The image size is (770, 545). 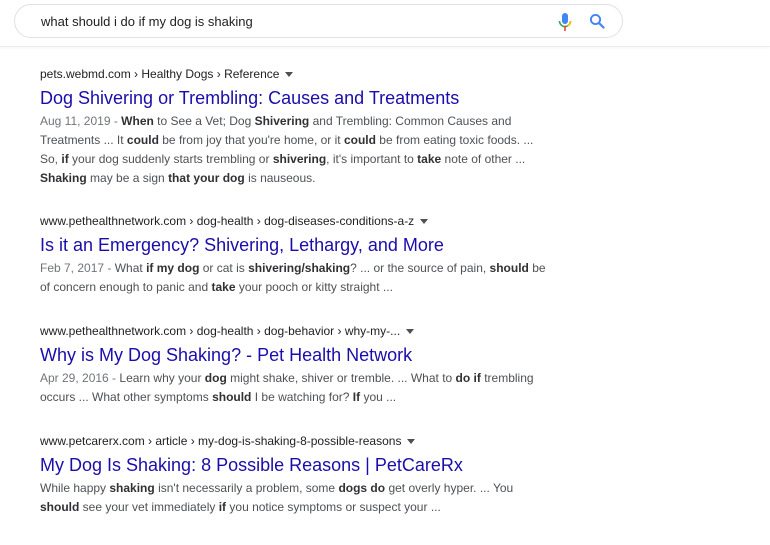 What do you see at coordinates (75, 488) in the screenshot?
I see `snippet-text: While happy` at bounding box center [75, 488].